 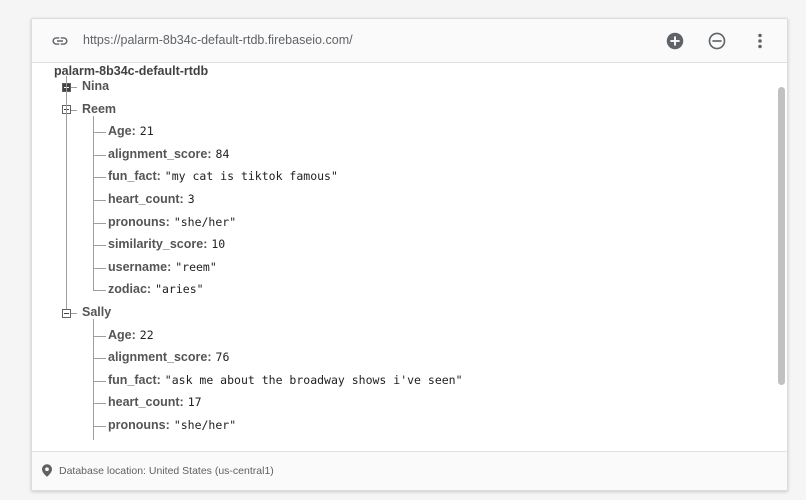 What do you see at coordinates (66, 192) in the screenshot?
I see `tree-guide-root` at bounding box center [66, 192].